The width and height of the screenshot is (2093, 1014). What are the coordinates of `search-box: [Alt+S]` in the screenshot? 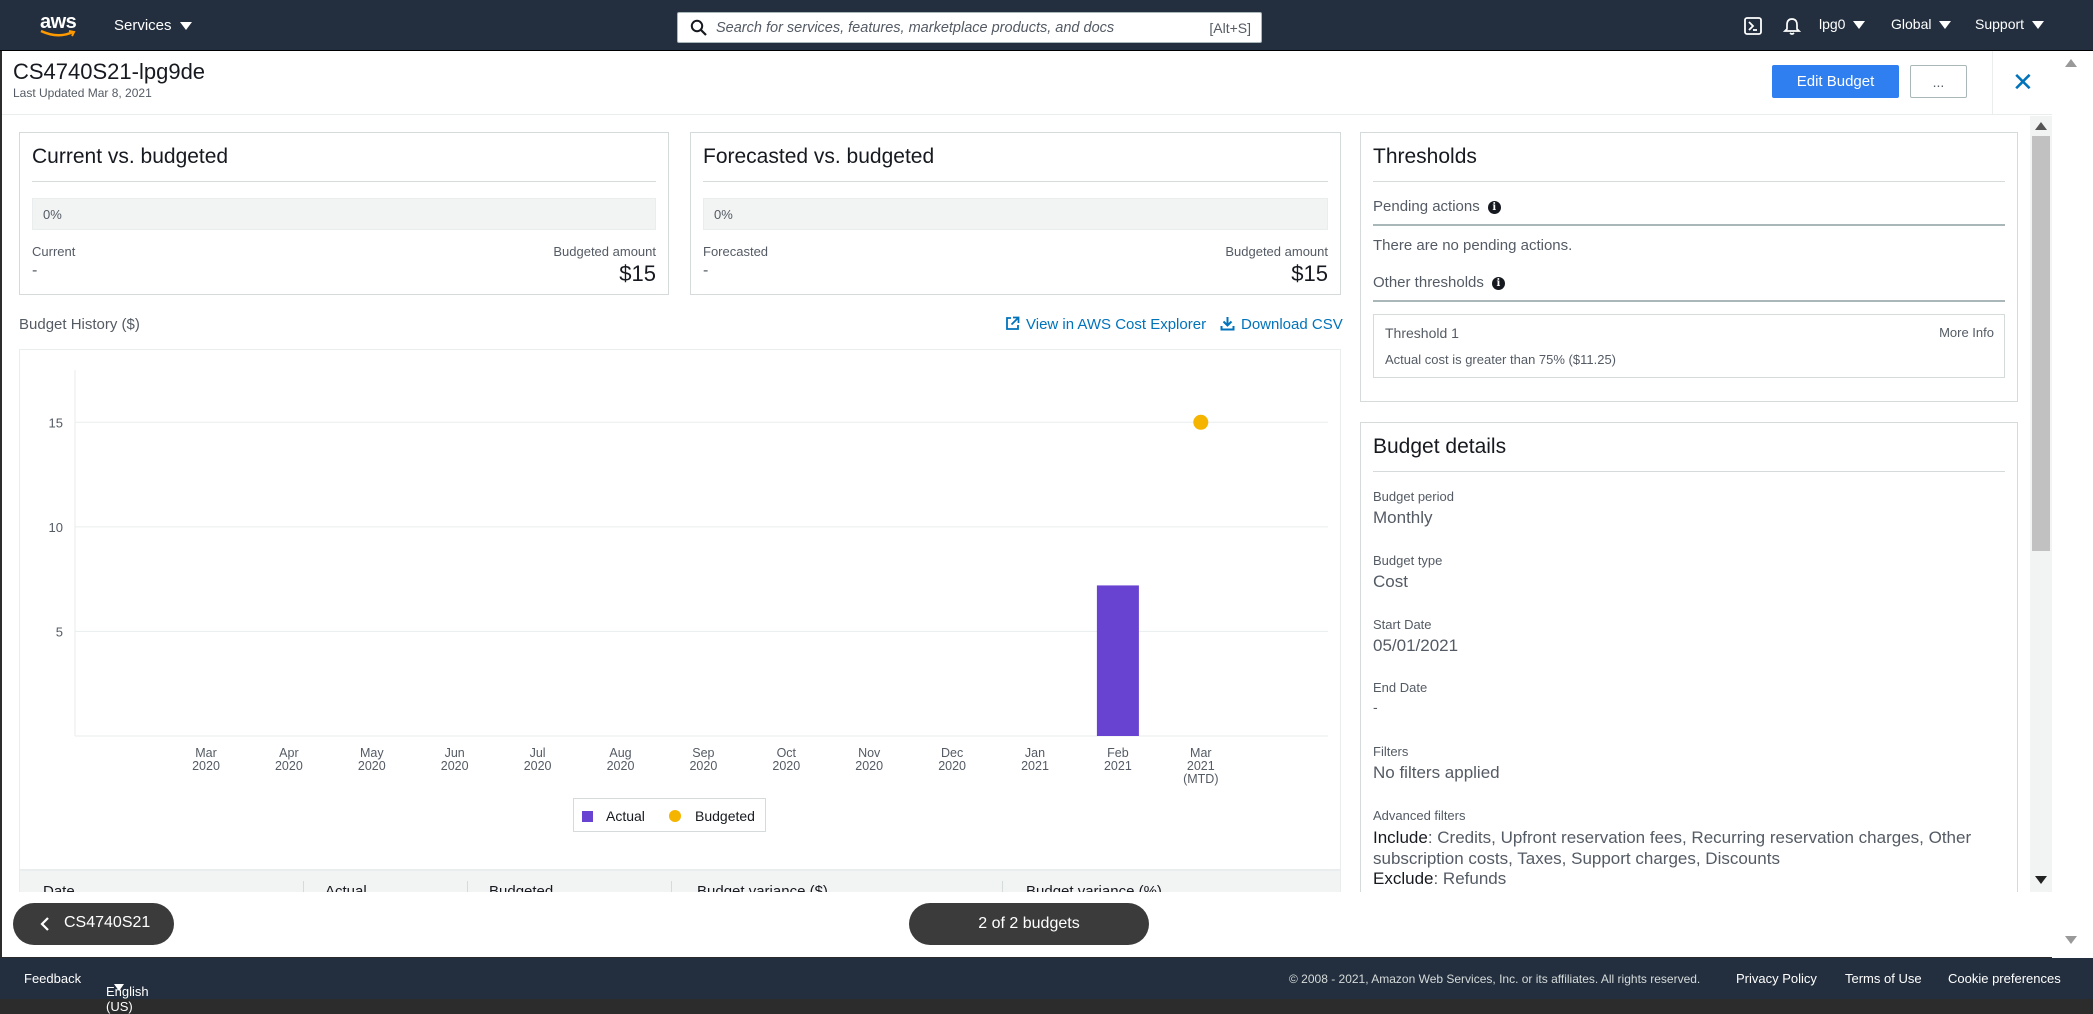 It's located at (969, 27).